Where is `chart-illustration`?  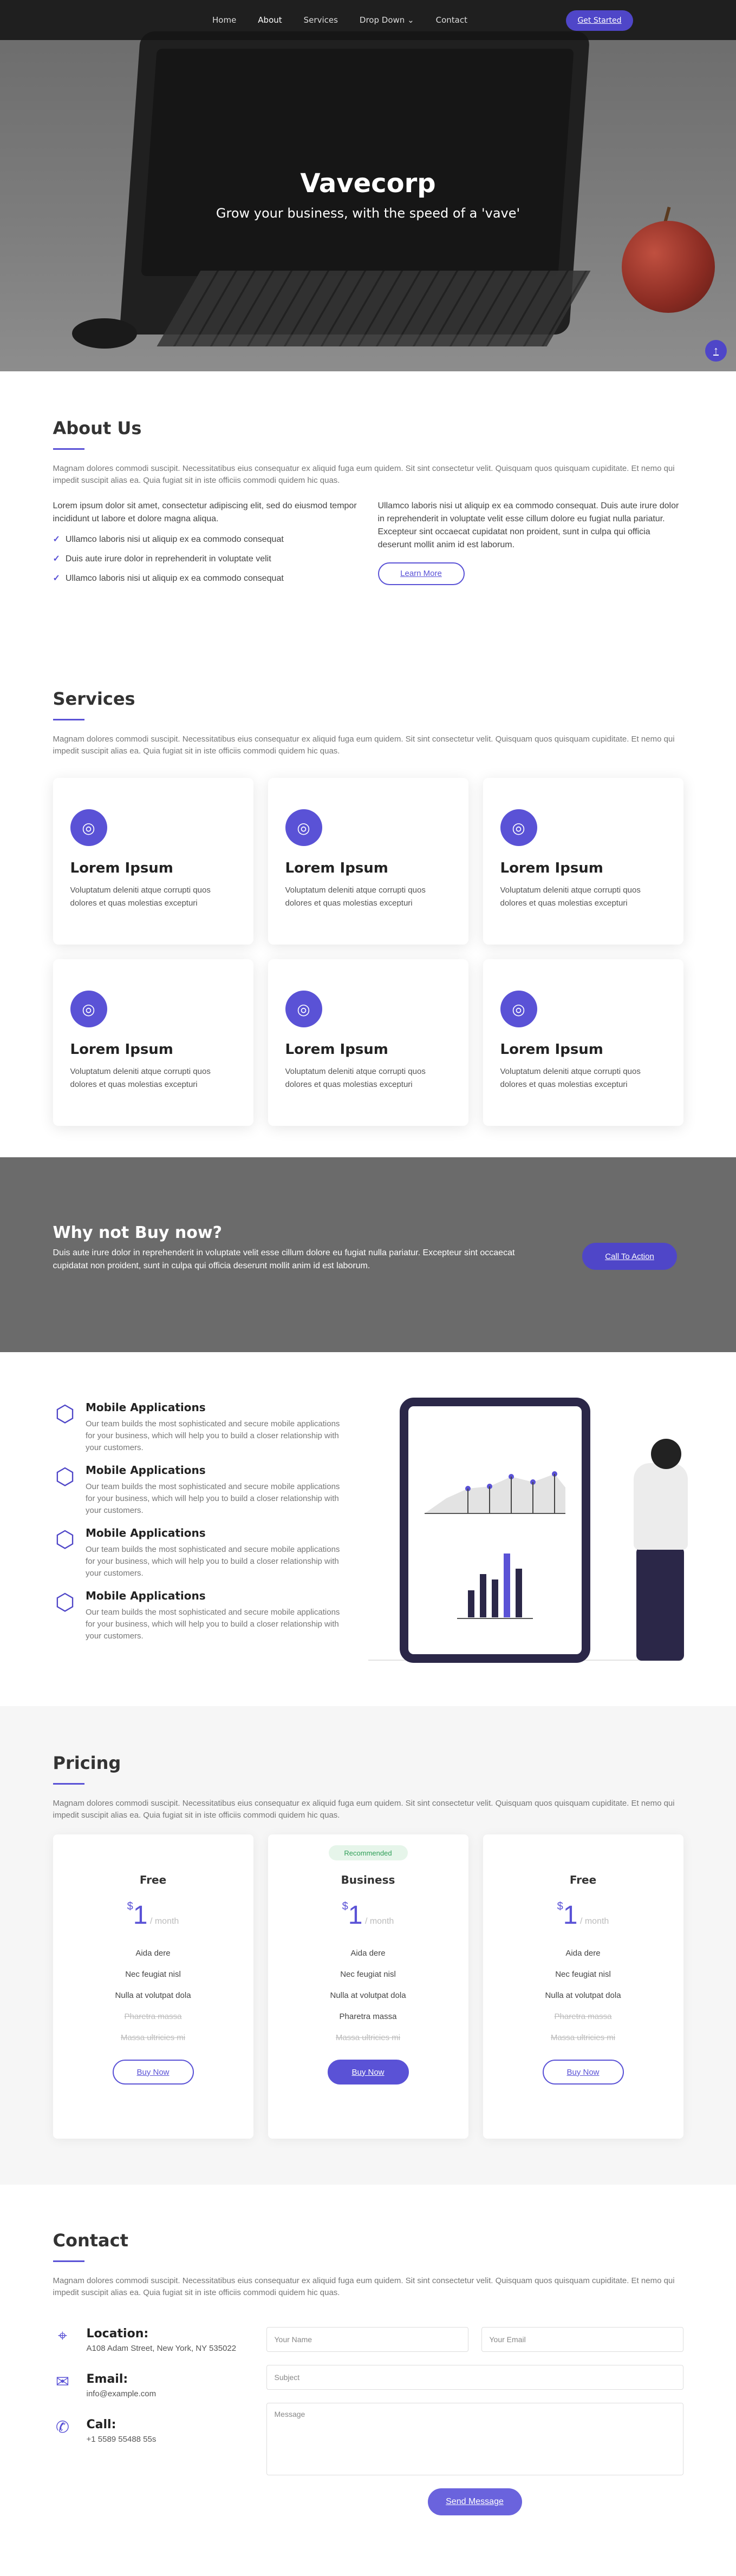
chart-illustration is located at coordinates (495, 1545).